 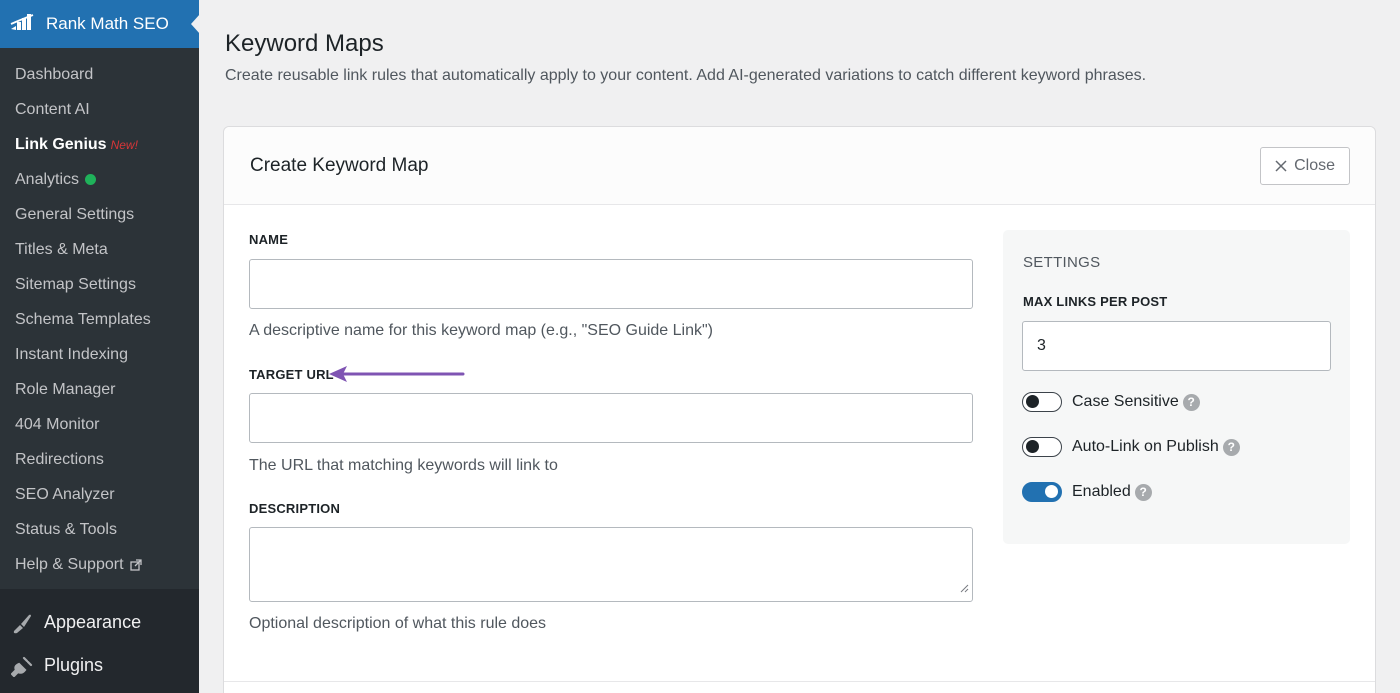 I want to click on case-sensitive-label: Case Sensitive, so click(x=1125, y=401).